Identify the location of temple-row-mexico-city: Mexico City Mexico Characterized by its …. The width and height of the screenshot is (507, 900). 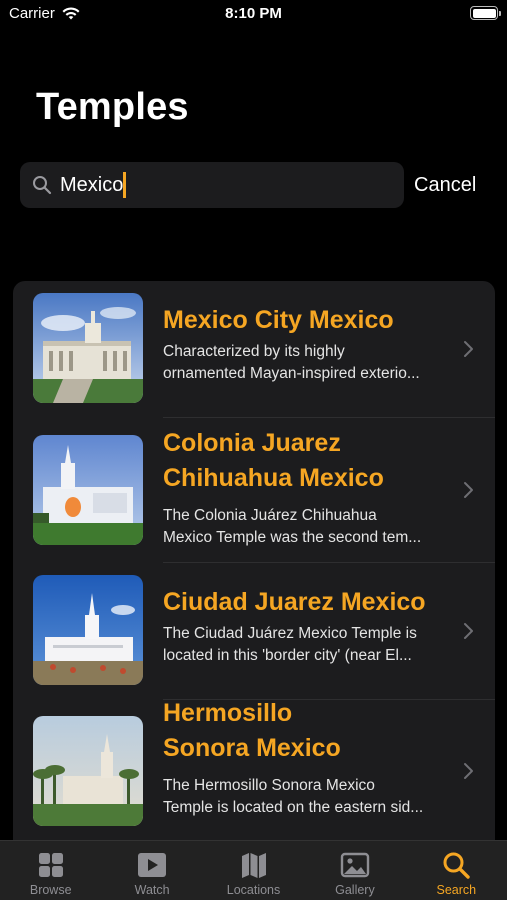
(254, 349).